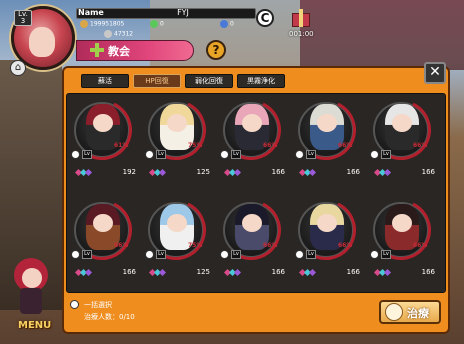 This screenshot has height=344, width=464. Describe the element at coordinates (18, 68) in the screenshot. I see `home-icon: ⌂` at that location.